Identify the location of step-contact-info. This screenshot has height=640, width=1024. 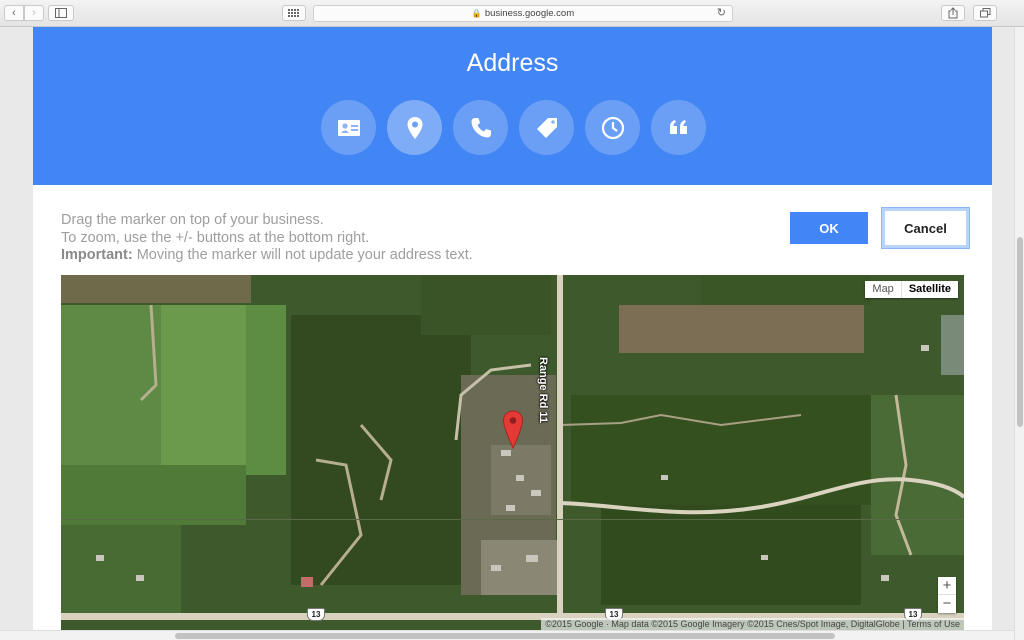
(348, 127).